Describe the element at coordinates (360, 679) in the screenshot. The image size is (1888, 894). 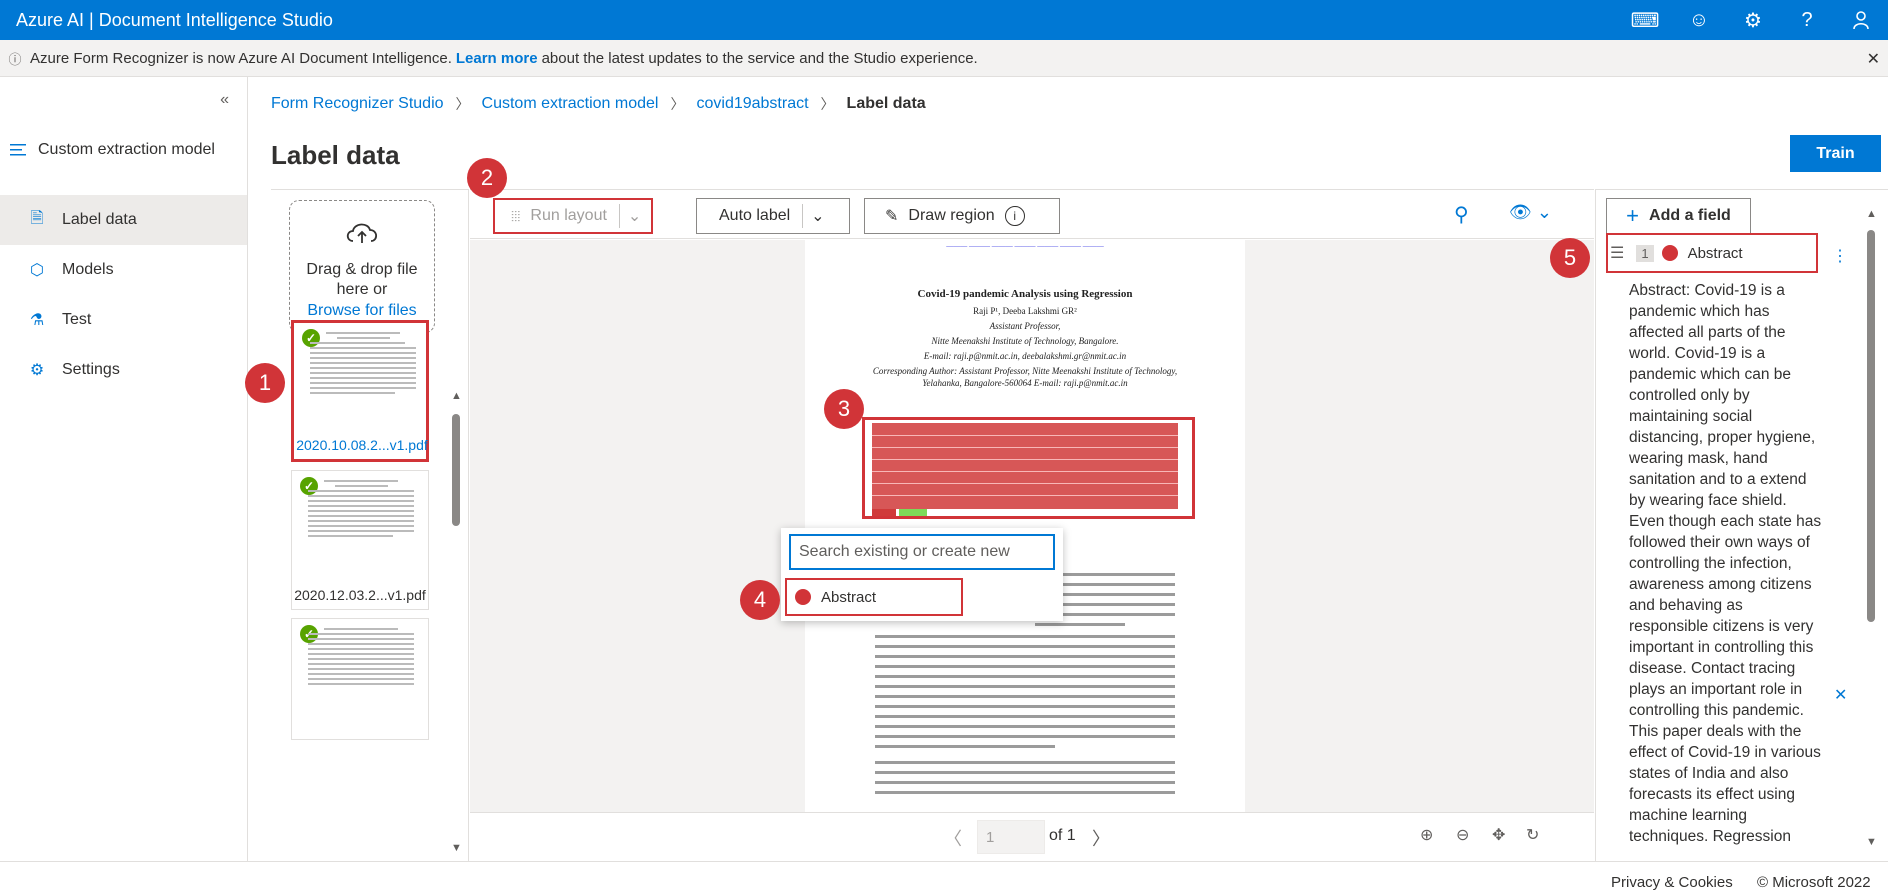
I see `file-thumbnail: ✓` at that location.